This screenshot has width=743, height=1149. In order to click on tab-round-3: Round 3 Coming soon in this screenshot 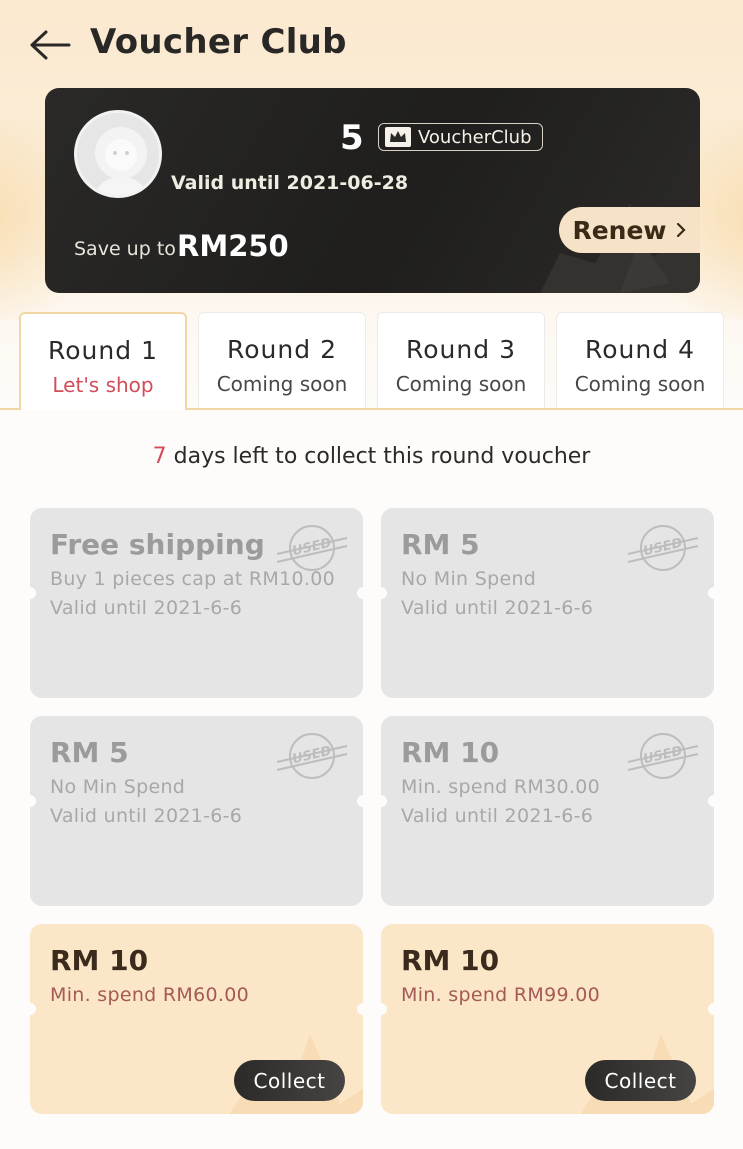, I will do `click(461, 360)`.